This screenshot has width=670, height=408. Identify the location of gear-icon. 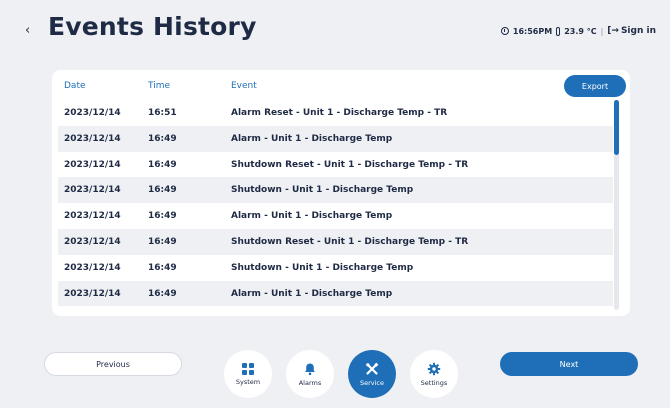
(434, 368).